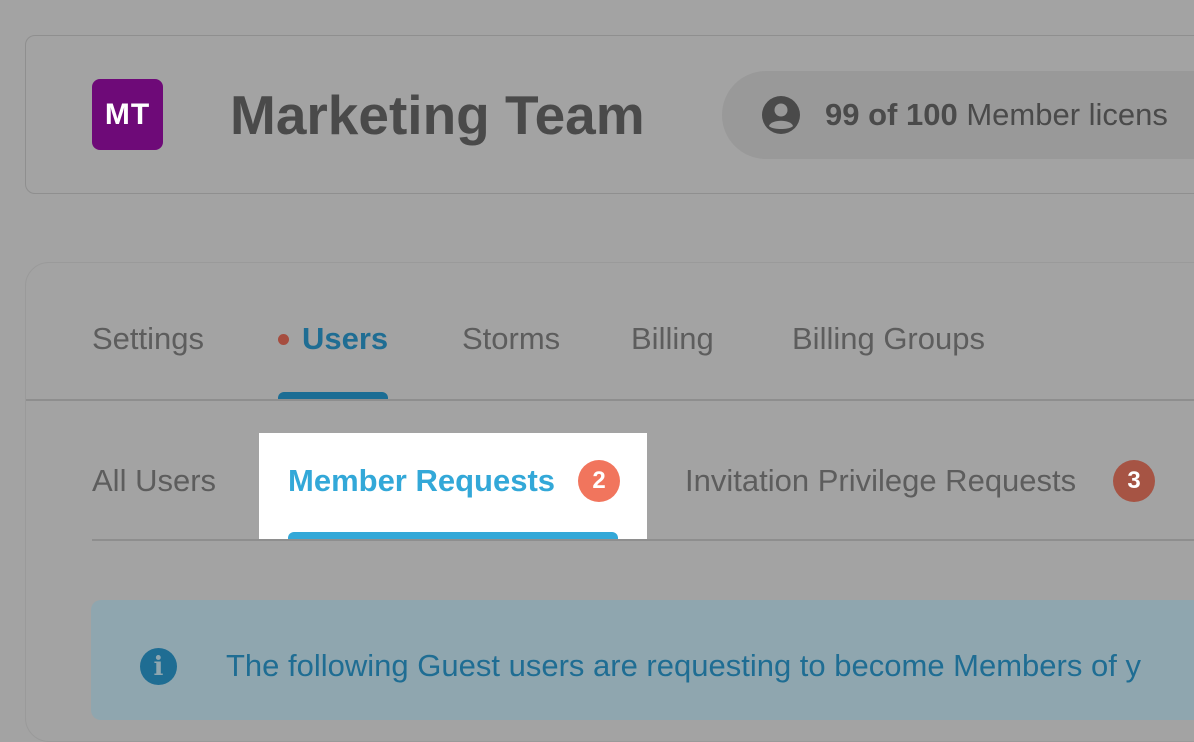 This screenshot has height=742, width=1194. I want to click on license-label: Member licens, so click(1067, 114).